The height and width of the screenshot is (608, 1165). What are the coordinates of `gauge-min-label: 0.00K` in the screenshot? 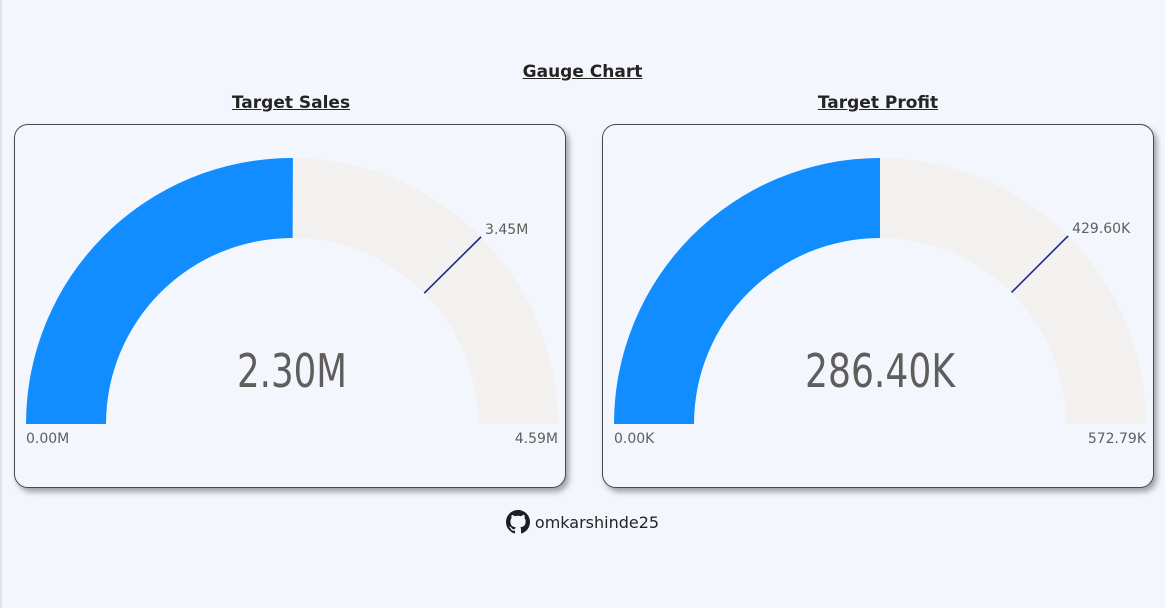 It's located at (634, 439).